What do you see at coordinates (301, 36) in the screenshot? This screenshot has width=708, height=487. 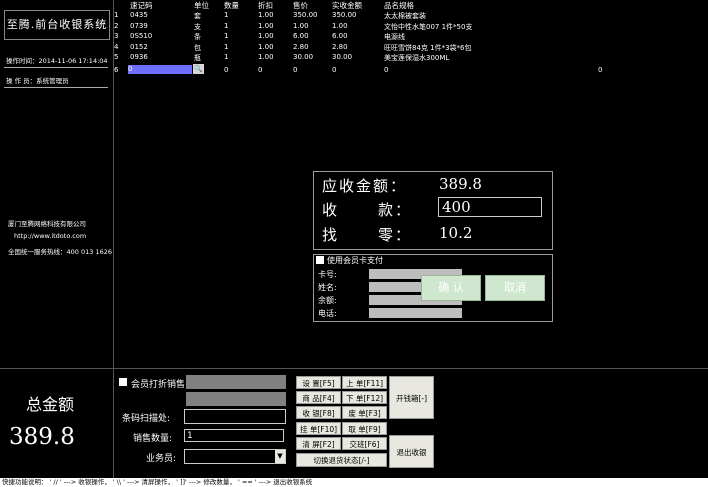 I see `grid-cell-price: 6.00` at bounding box center [301, 36].